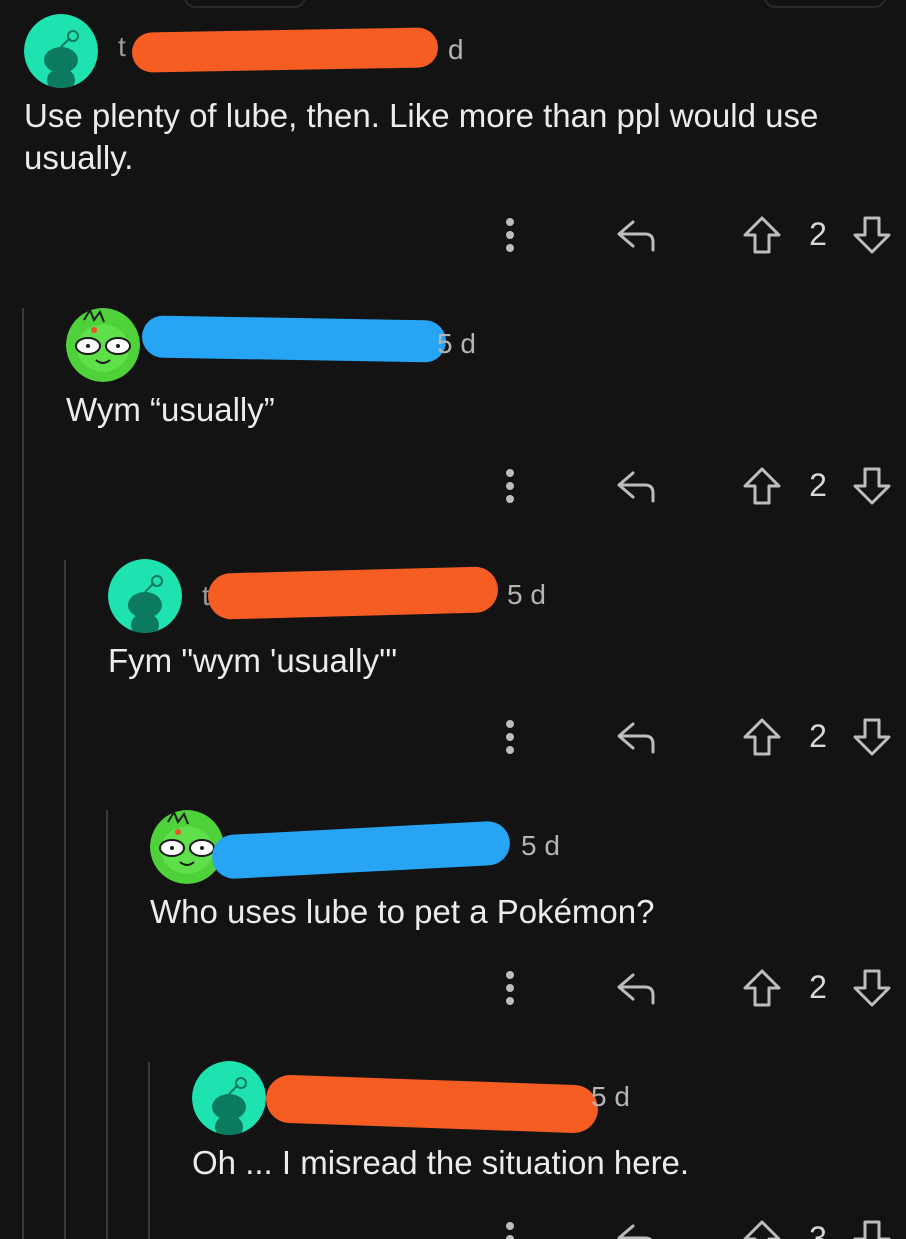  I want to click on more-vertical-icon, so click(510, 1230).